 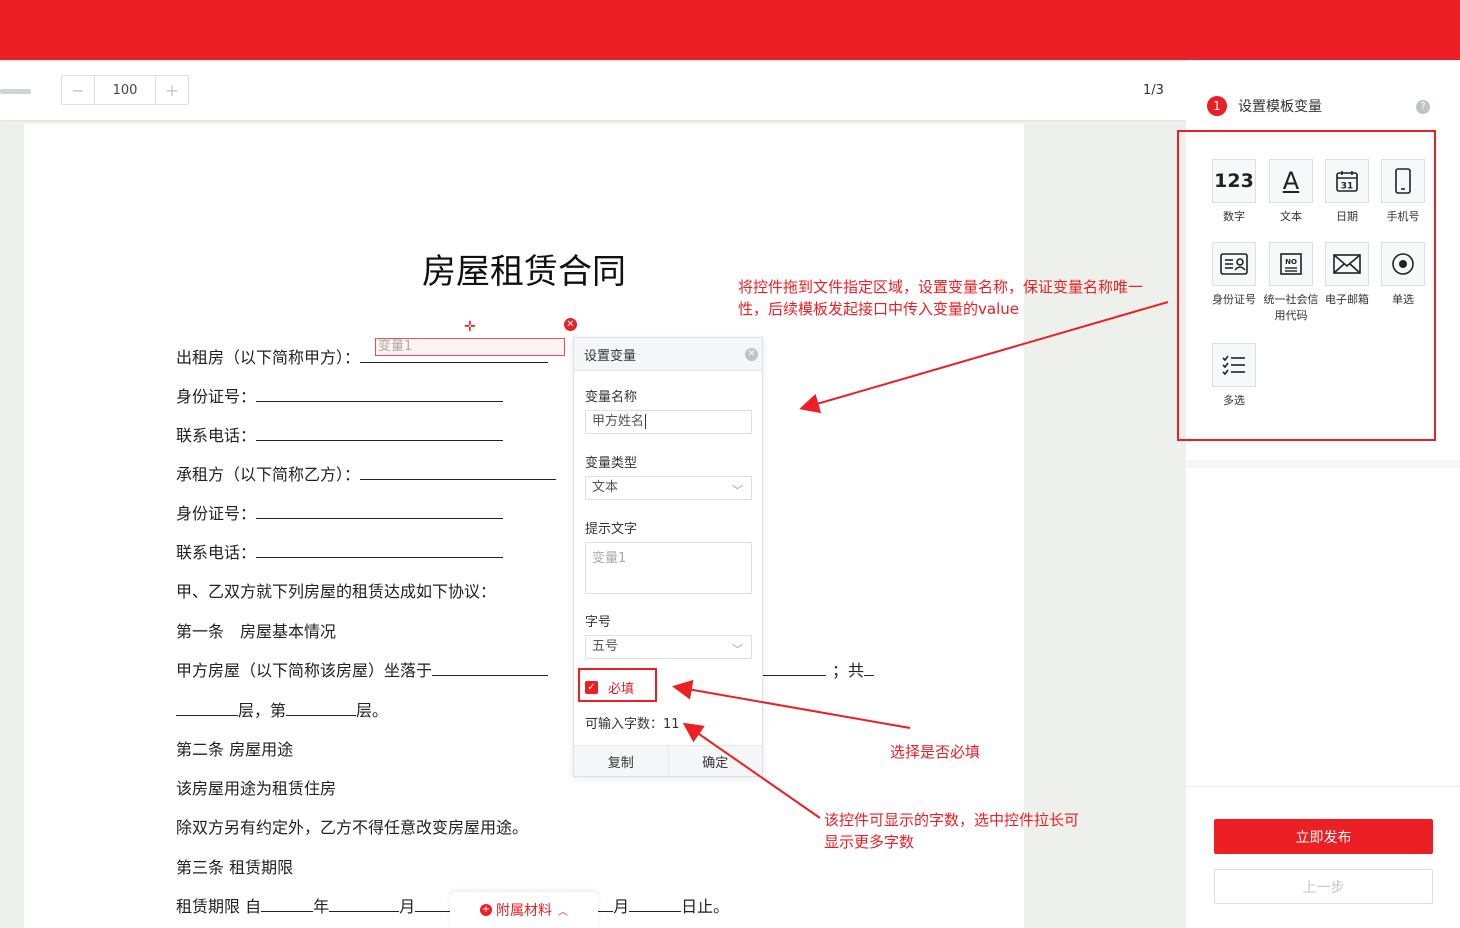 I want to click on variable-type-select: 文本 ﹀, so click(x=668, y=488).